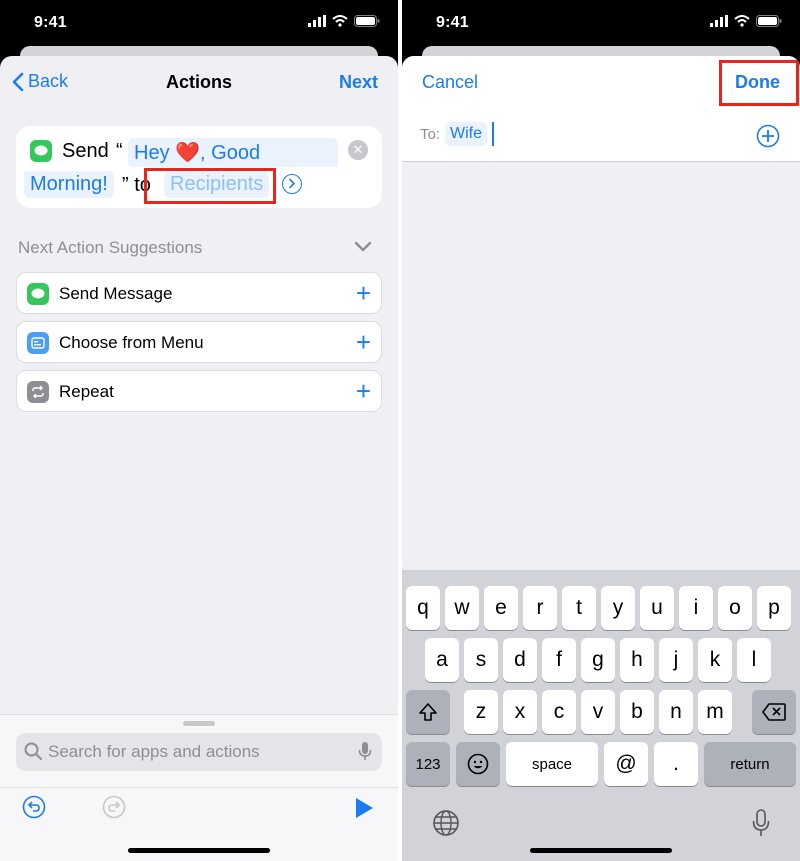 The width and height of the screenshot is (800, 861). What do you see at coordinates (34, 807) in the screenshot?
I see `undo-icon` at bounding box center [34, 807].